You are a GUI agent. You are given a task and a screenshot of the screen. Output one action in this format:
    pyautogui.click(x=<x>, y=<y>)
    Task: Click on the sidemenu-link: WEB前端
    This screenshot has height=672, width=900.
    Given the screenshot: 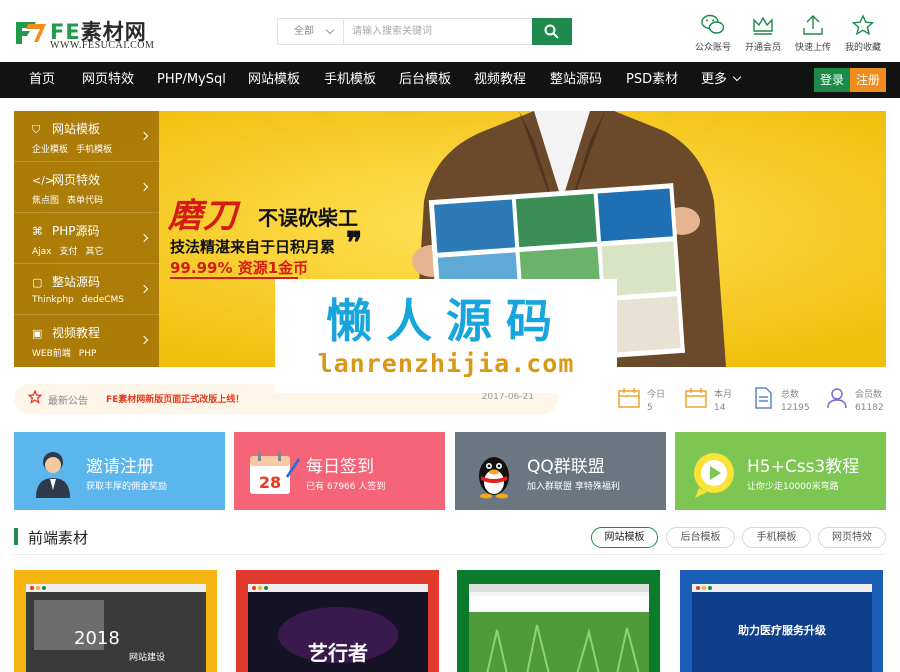 What is the action you would take?
    pyautogui.click(x=51, y=354)
    